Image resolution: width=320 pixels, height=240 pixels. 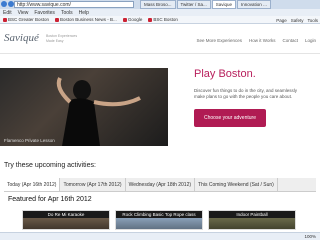 What do you see at coordinates (230, 118) in the screenshot?
I see `choose-adventure-button: Choose your adventure` at bounding box center [230, 118].